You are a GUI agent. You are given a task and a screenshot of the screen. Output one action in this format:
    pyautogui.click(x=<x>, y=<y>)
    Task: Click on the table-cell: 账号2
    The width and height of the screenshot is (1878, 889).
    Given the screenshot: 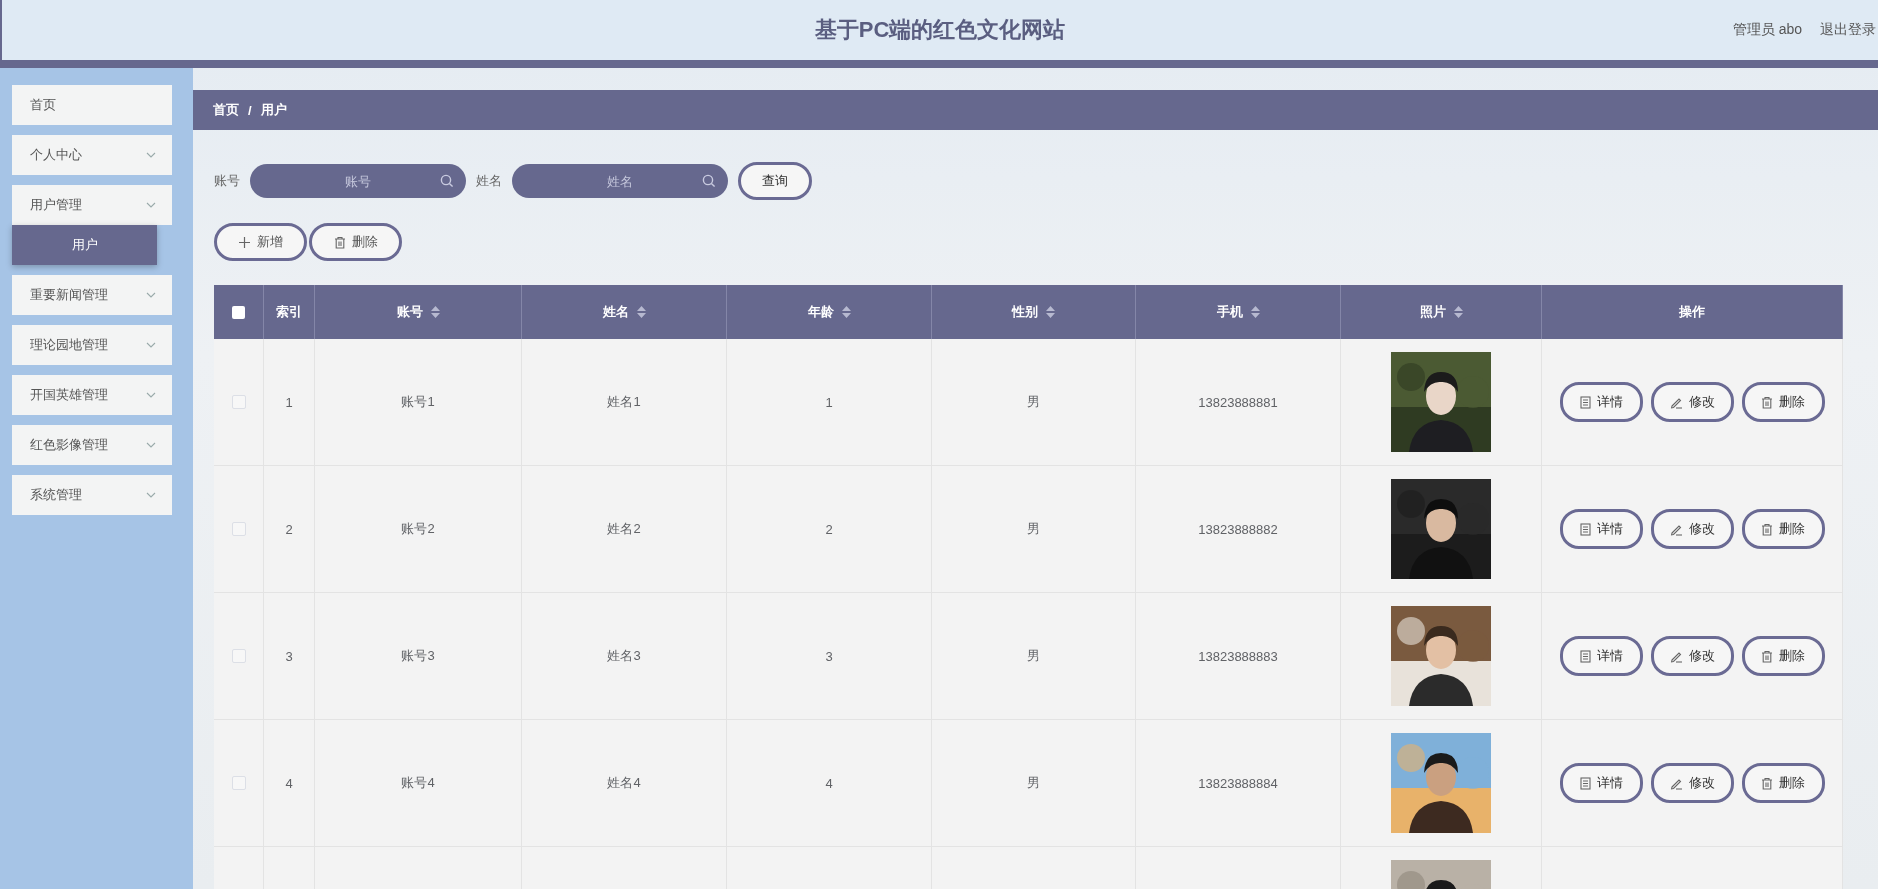 What is the action you would take?
    pyautogui.click(x=418, y=529)
    